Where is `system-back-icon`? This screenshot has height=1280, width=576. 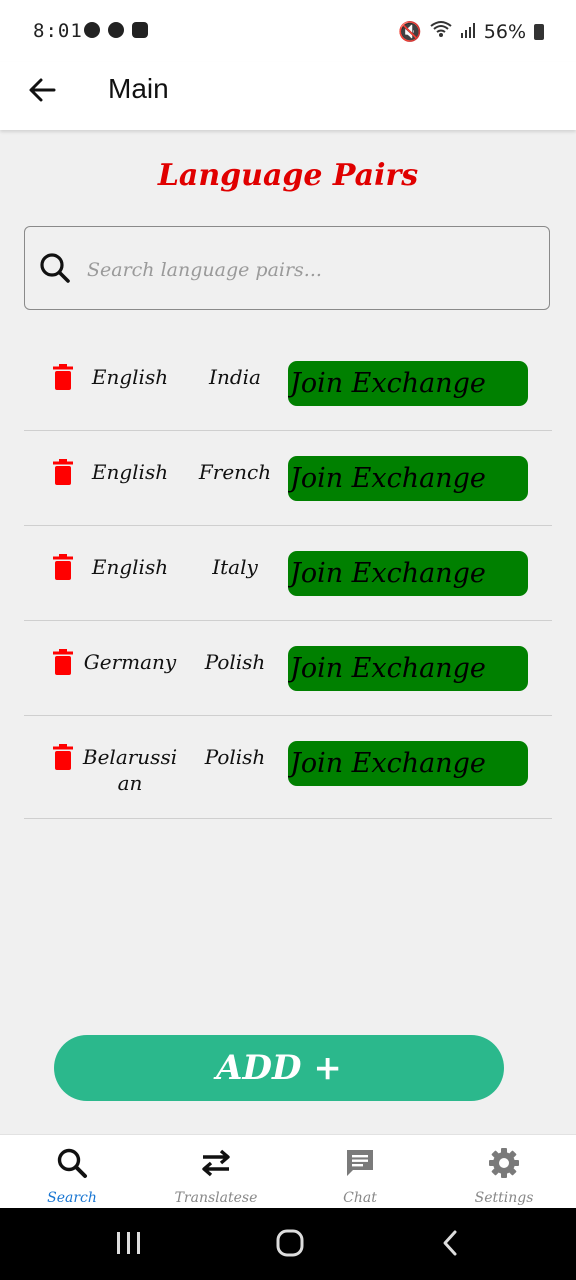
system-back-icon is located at coordinates (450, 1243).